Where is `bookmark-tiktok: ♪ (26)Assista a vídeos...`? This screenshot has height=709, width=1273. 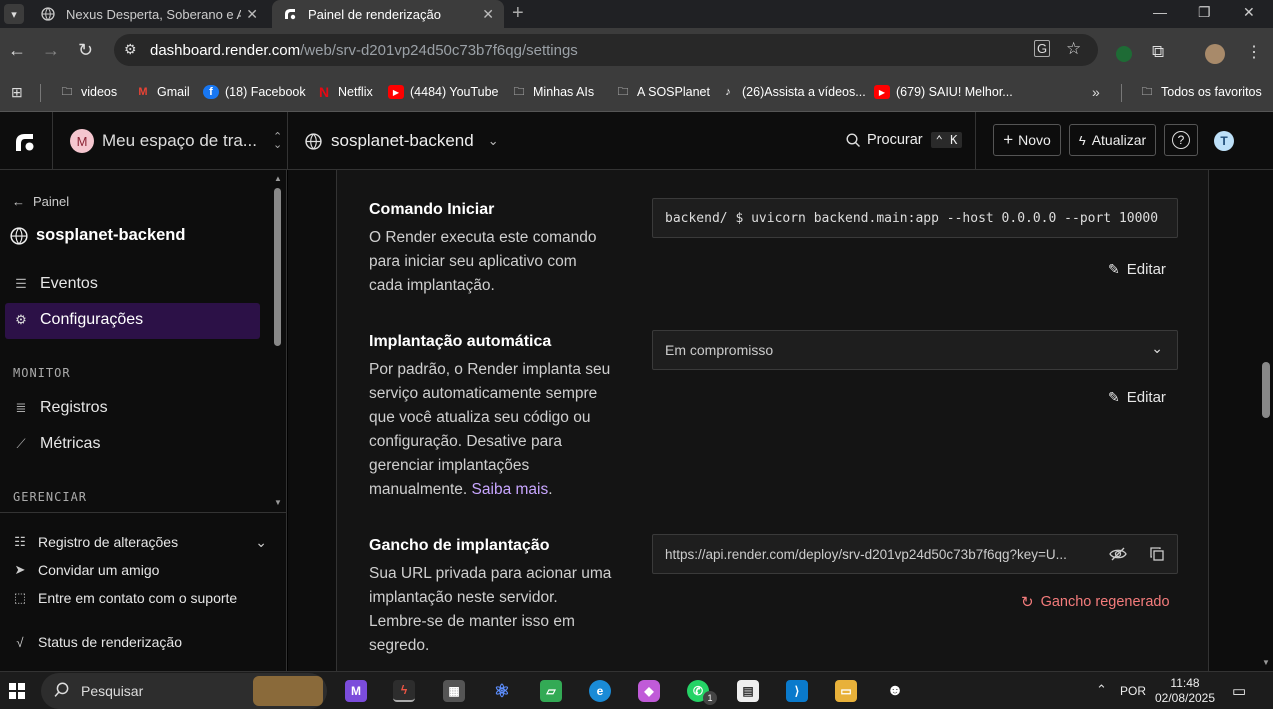 bookmark-tiktok: ♪ (26)Assista a vídeos... is located at coordinates (792, 92).